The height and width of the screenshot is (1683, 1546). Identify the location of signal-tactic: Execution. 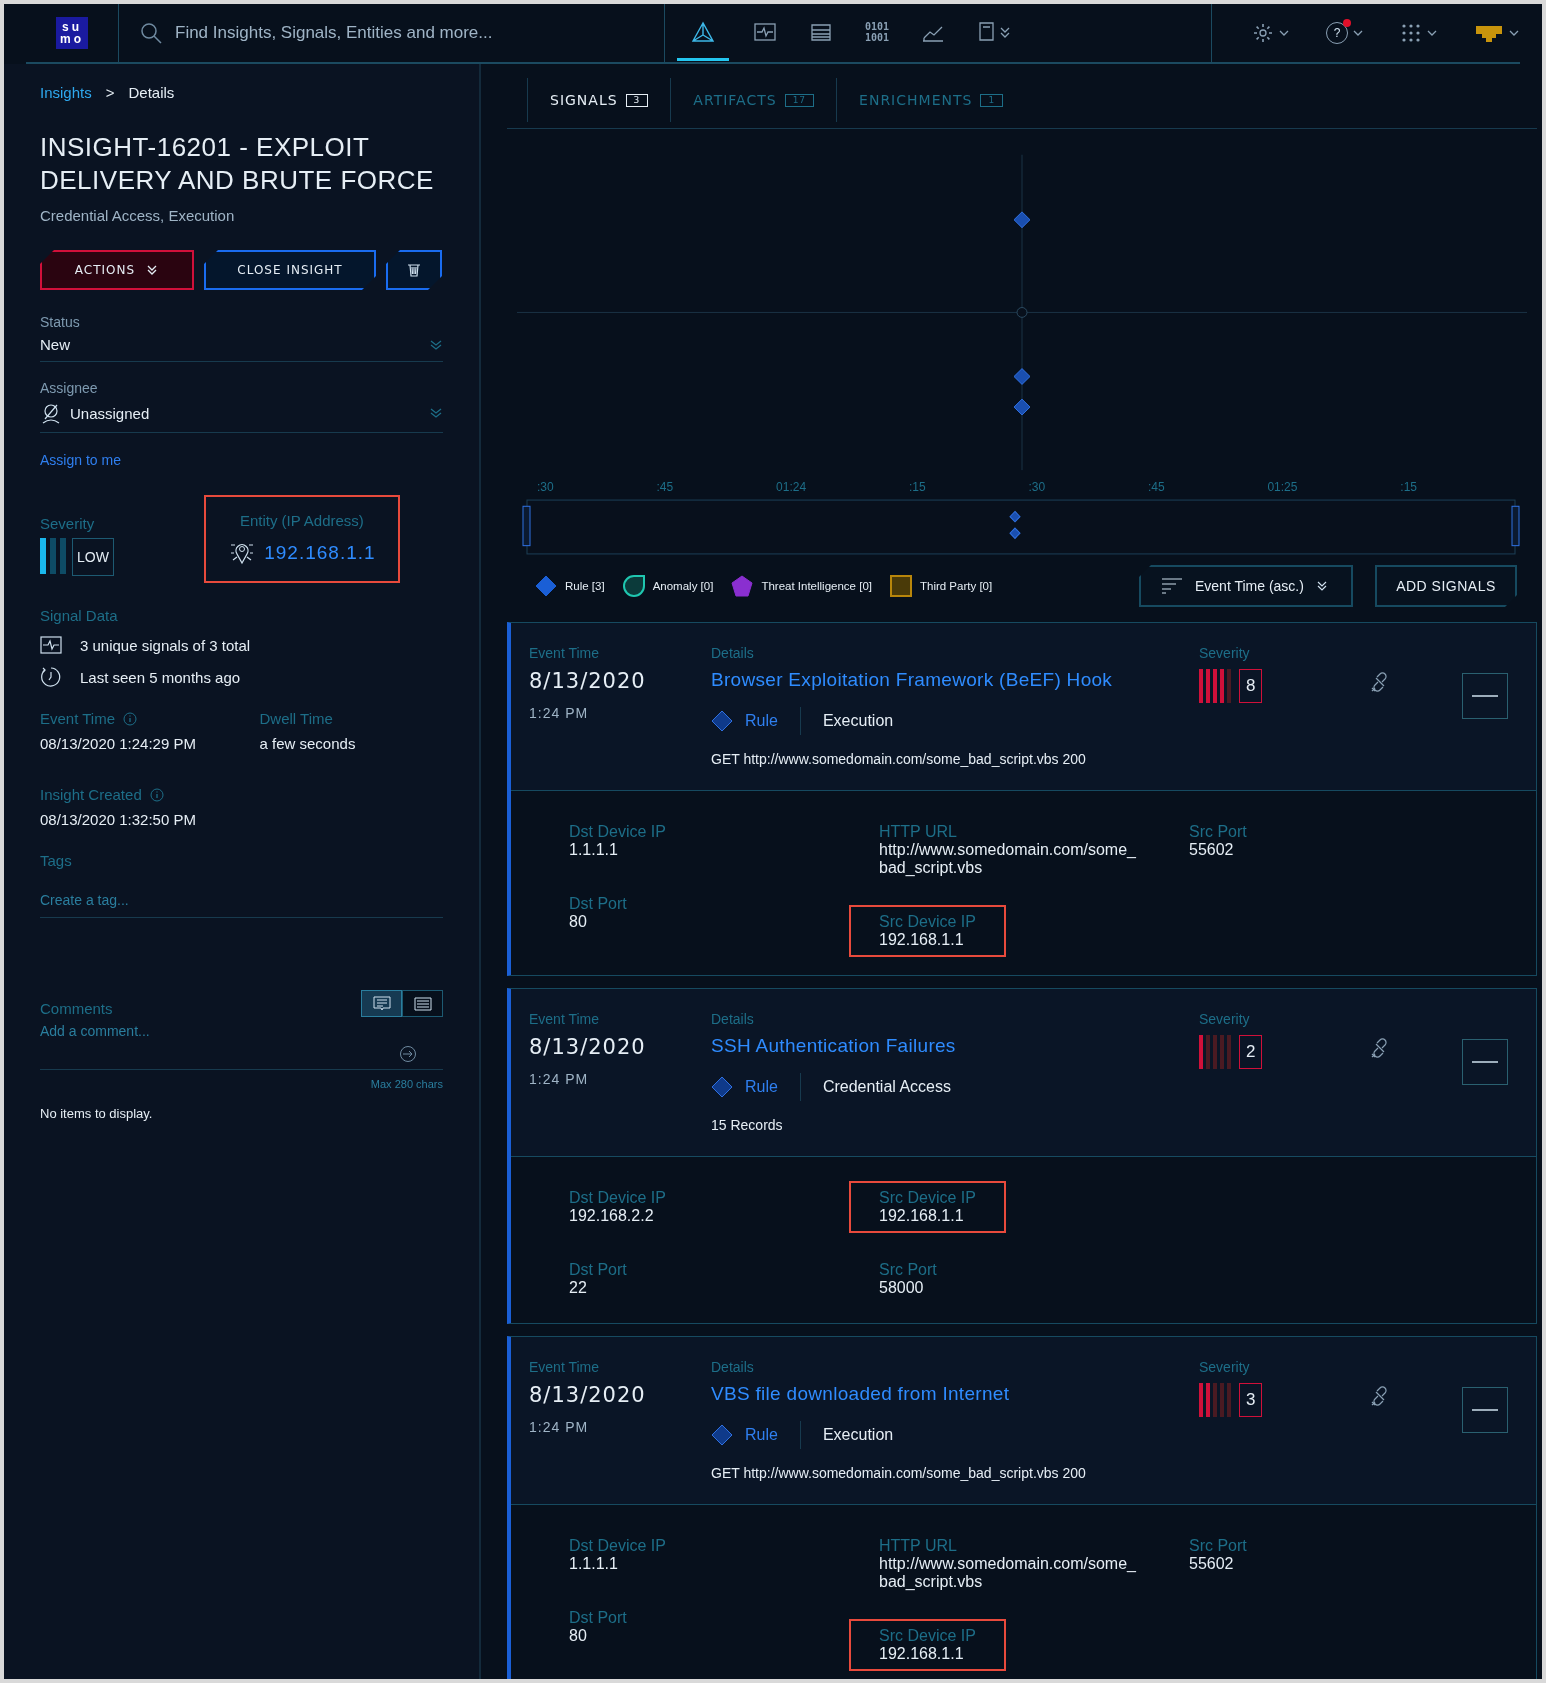
(858, 721).